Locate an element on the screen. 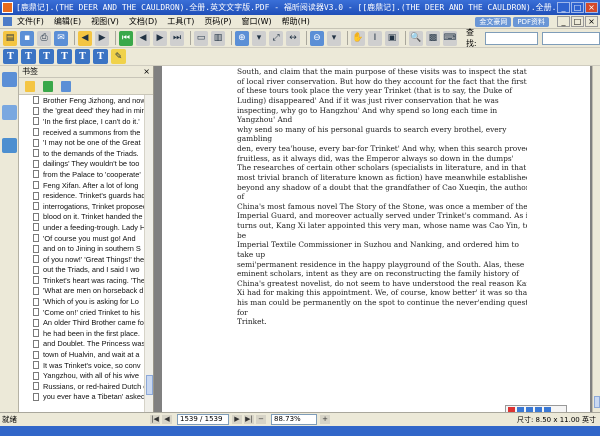 This screenshot has height=436, width=600. bookmark-item: Brother Feng Jizhong, and now is located at coordinates (93, 100).